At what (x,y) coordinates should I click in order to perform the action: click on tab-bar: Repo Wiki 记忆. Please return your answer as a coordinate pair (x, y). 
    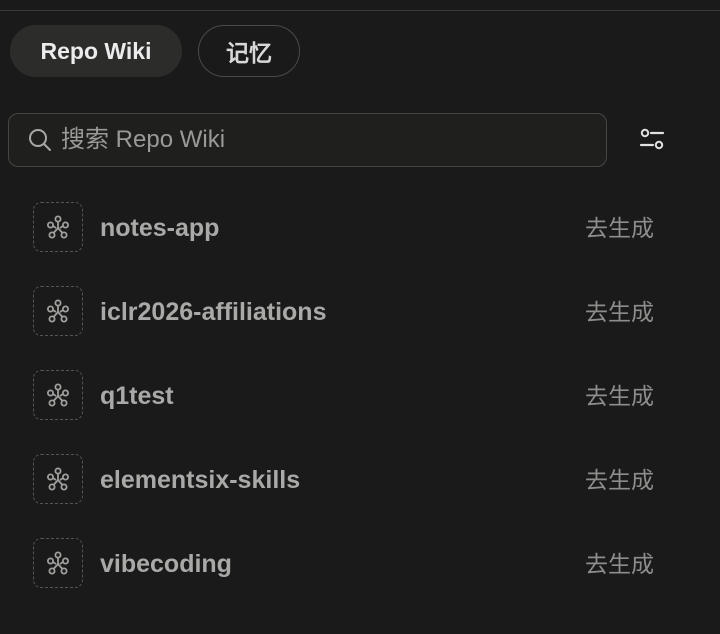
    Looking at the image, I should click on (155, 51).